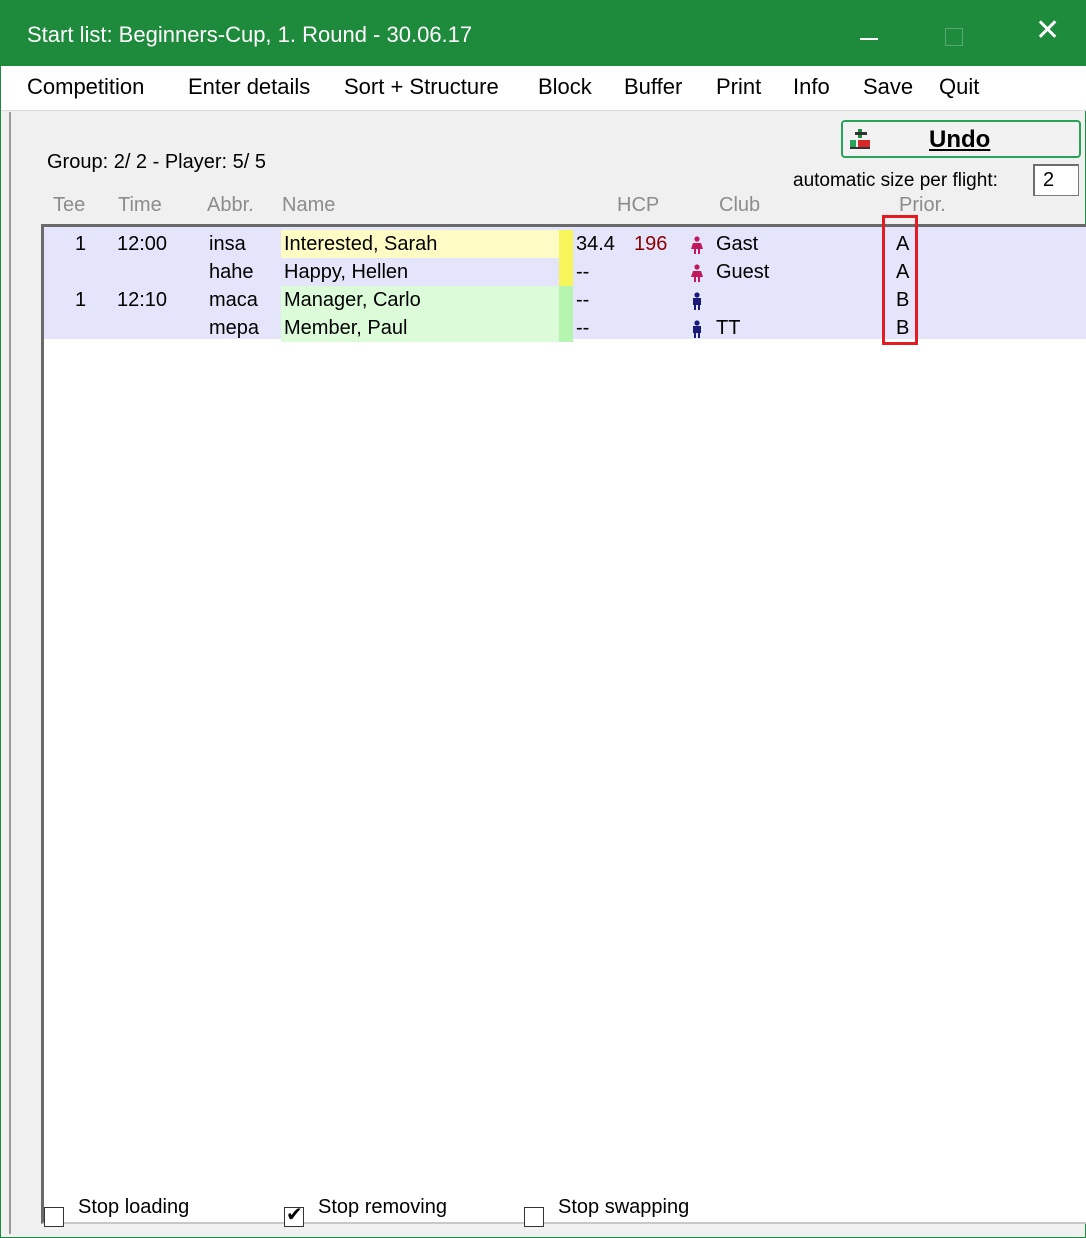 The image size is (1086, 1238). I want to click on checkmark-icon: ✔, so click(294, 1215).